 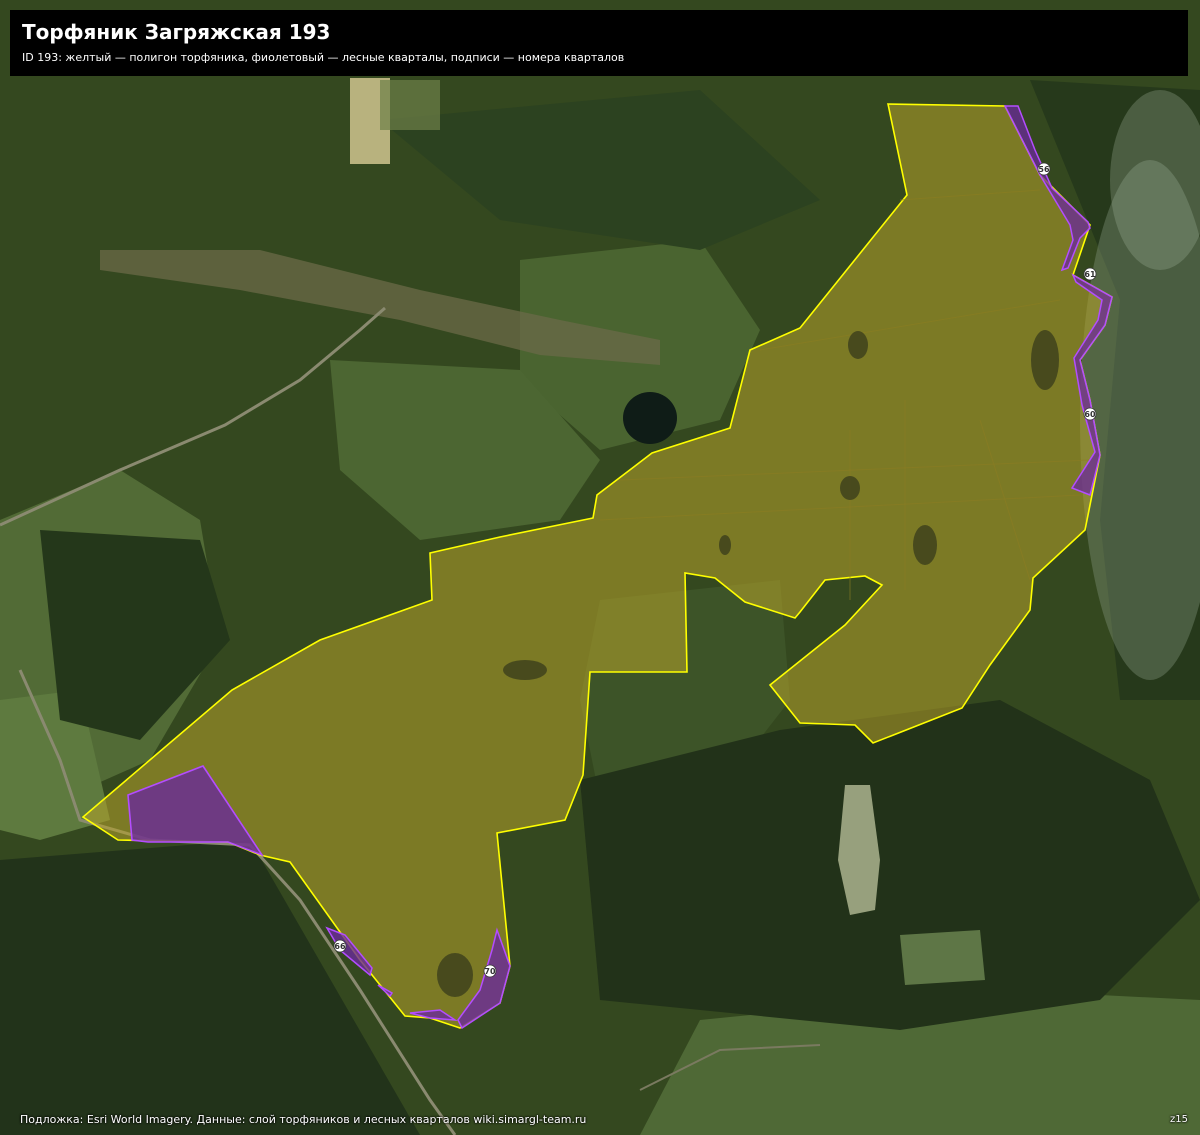 I want to click on quarter-label-66: 66, so click(x=340, y=946).